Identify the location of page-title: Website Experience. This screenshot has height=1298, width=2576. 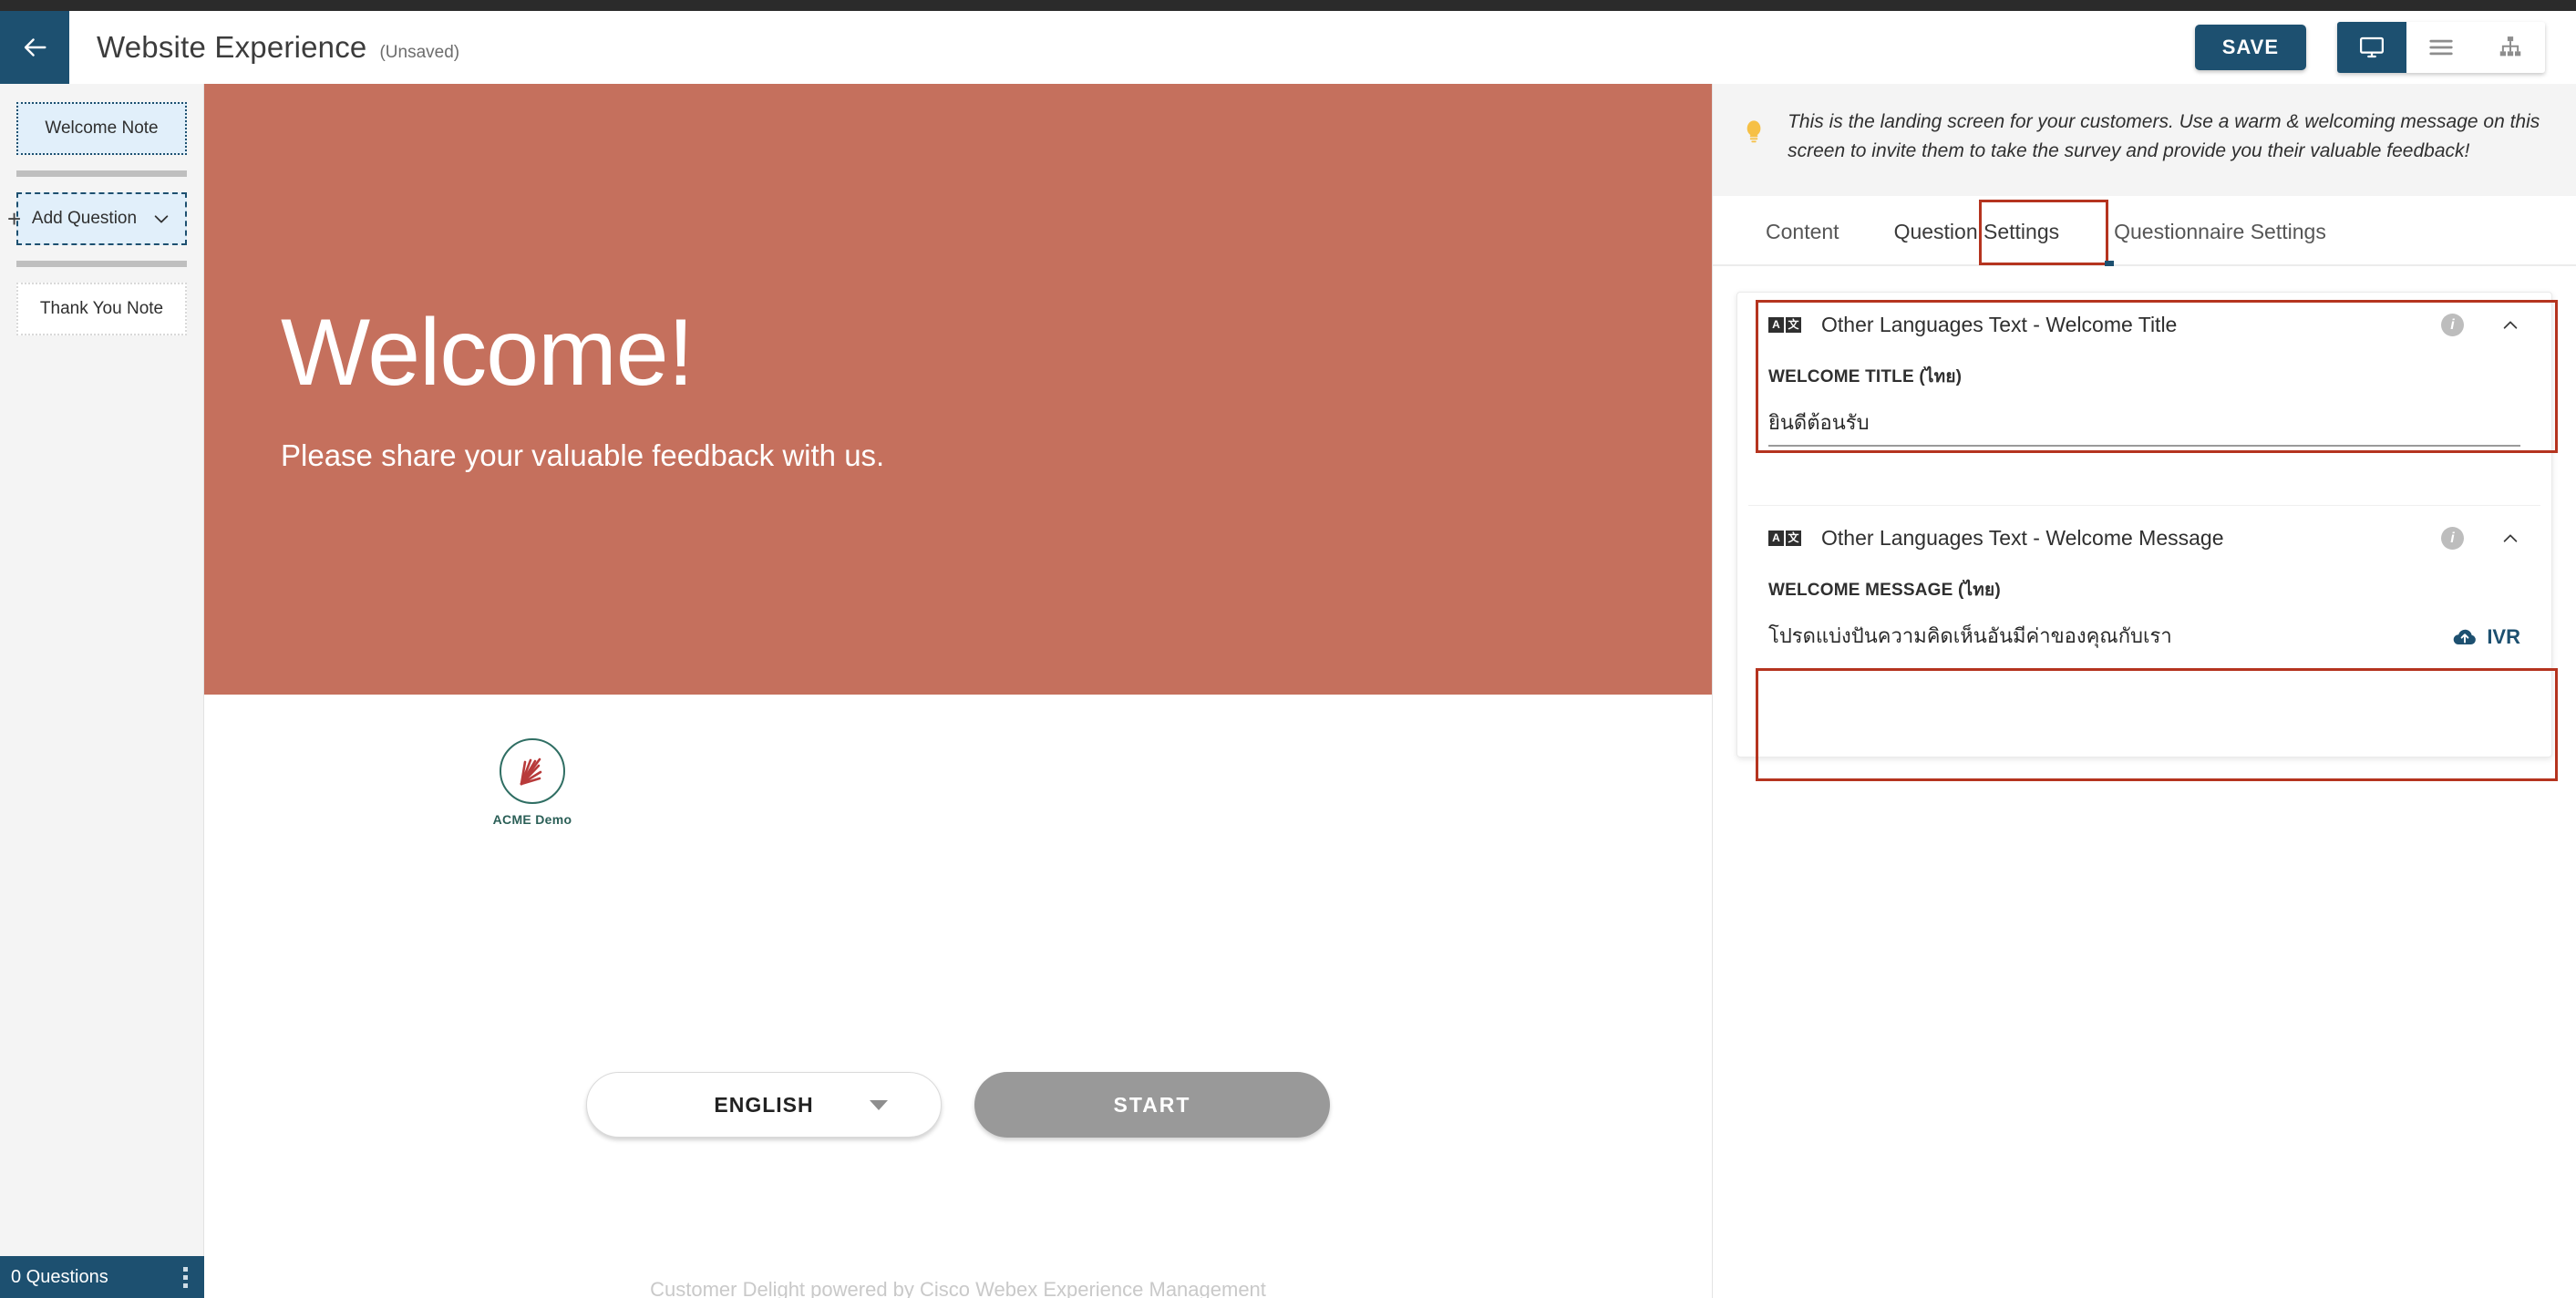
(232, 47).